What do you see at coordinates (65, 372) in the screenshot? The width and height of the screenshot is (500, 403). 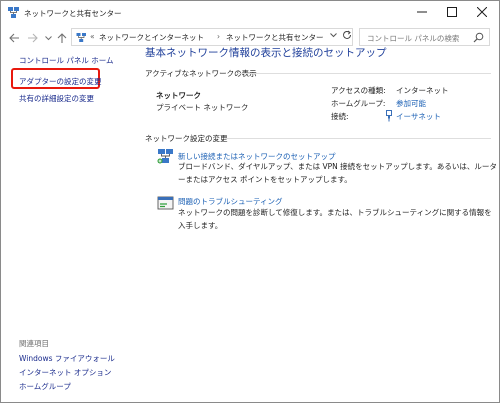 I see `internet-options-link: インターネット オプション` at bounding box center [65, 372].